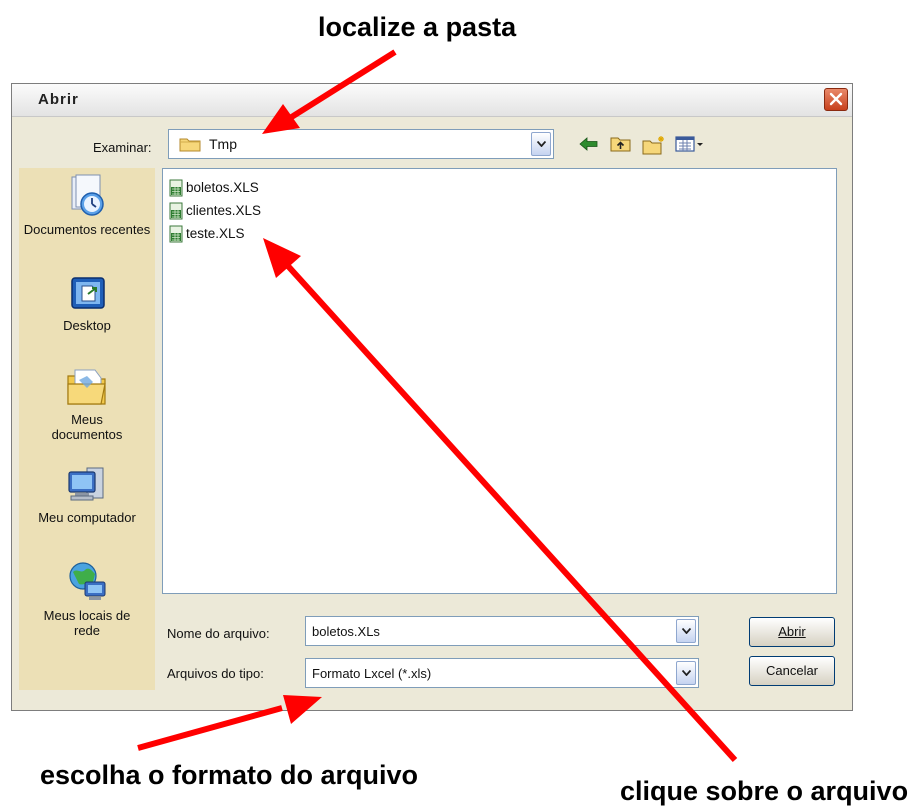  What do you see at coordinates (229, 723) in the screenshot?
I see `arrow-to-file-type` at bounding box center [229, 723].